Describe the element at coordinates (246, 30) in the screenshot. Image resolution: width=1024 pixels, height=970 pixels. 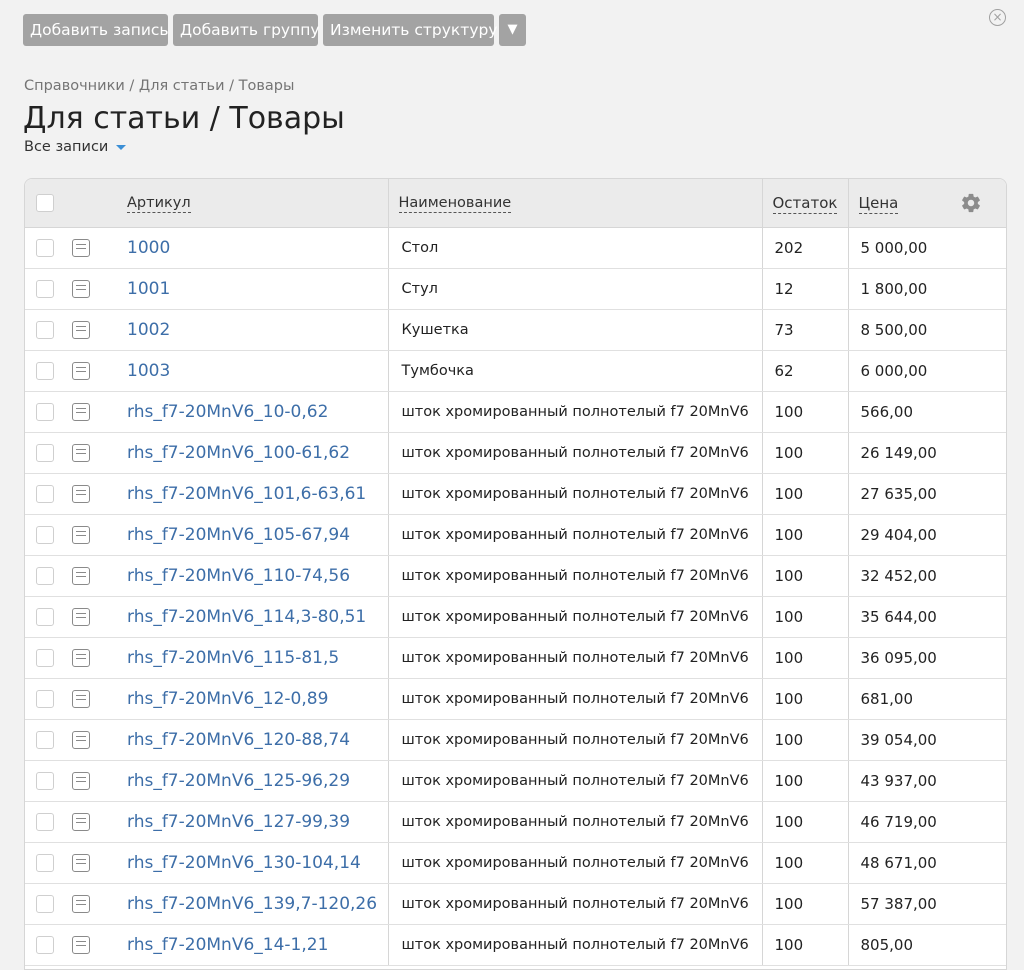
I see `add-group-button: Добавить группу` at that location.